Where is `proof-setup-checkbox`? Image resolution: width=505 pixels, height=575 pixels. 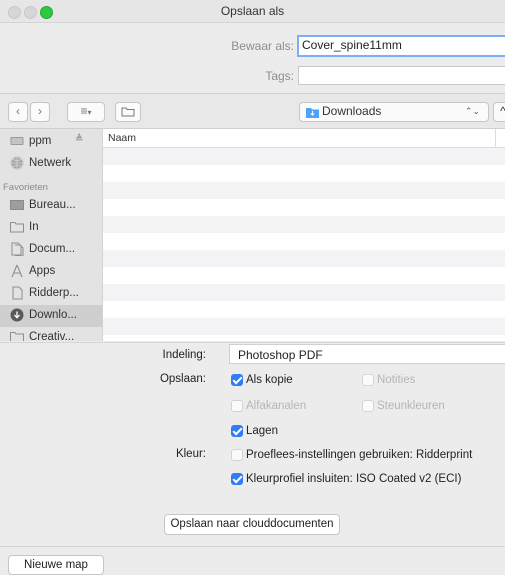 proof-setup-checkbox is located at coordinates (237, 455).